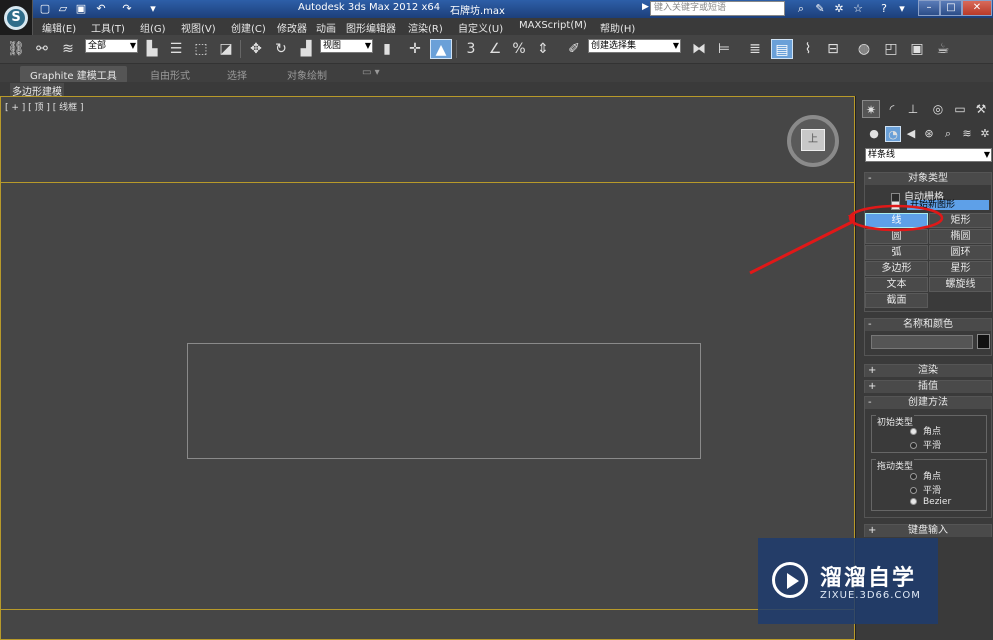 The height and width of the screenshot is (640, 993). I want to click on interpolation-header: + 插值, so click(928, 387).